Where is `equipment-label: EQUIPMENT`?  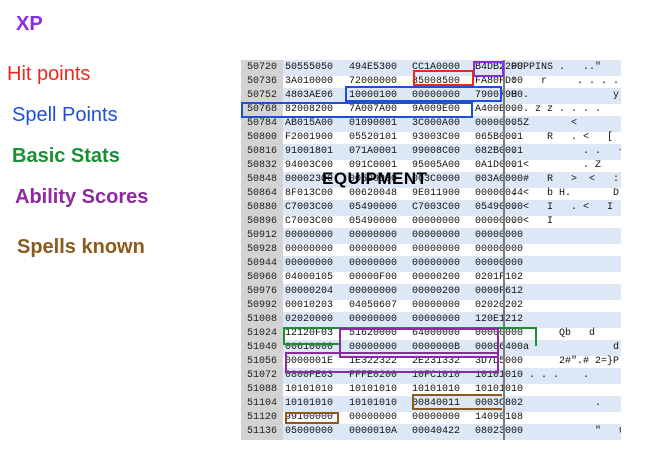 equipment-label: EQUIPMENT is located at coordinates (375, 178).